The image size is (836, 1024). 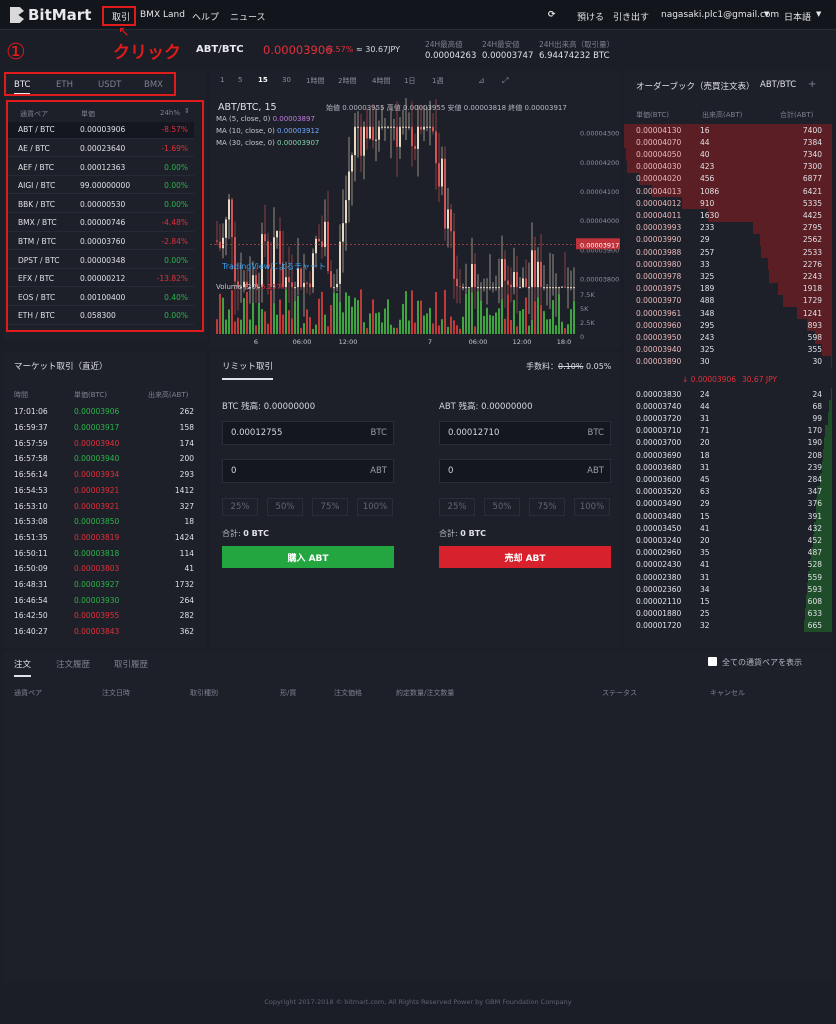 What do you see at coordinates (240, 507) in the screenshot?
I see `buy-pct-25: 25%` at bounding box center [240, 507].